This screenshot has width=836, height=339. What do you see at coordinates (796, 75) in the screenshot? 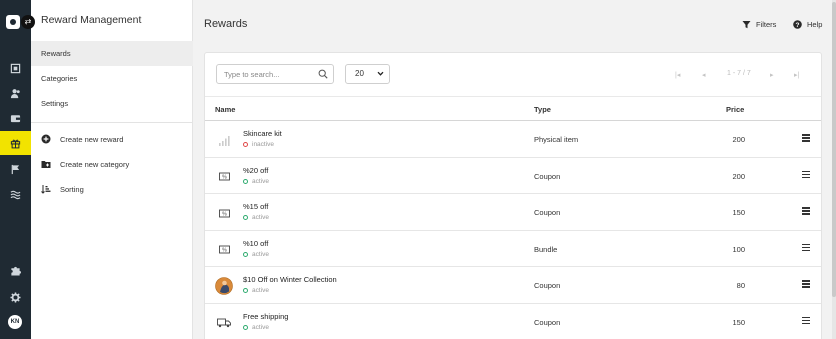
I see `last-page-icon: ▸|` at bounding box center [796, 75].